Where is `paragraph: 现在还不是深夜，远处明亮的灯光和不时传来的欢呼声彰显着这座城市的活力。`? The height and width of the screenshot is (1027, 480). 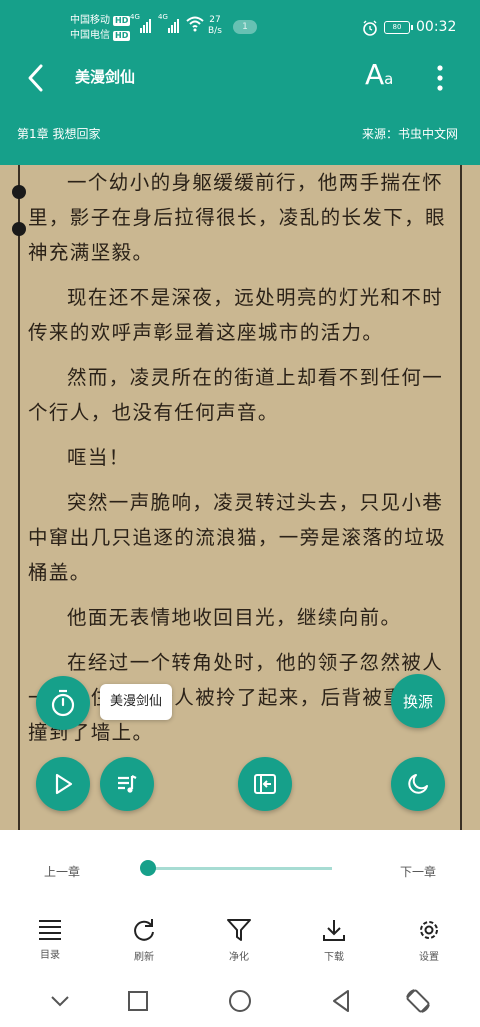
paragraph: 现在还不是深夜，远处明亮的灯光和不时传来的欢呼声彰显着这座城市的活力。 is located at coordinates (236, 315).